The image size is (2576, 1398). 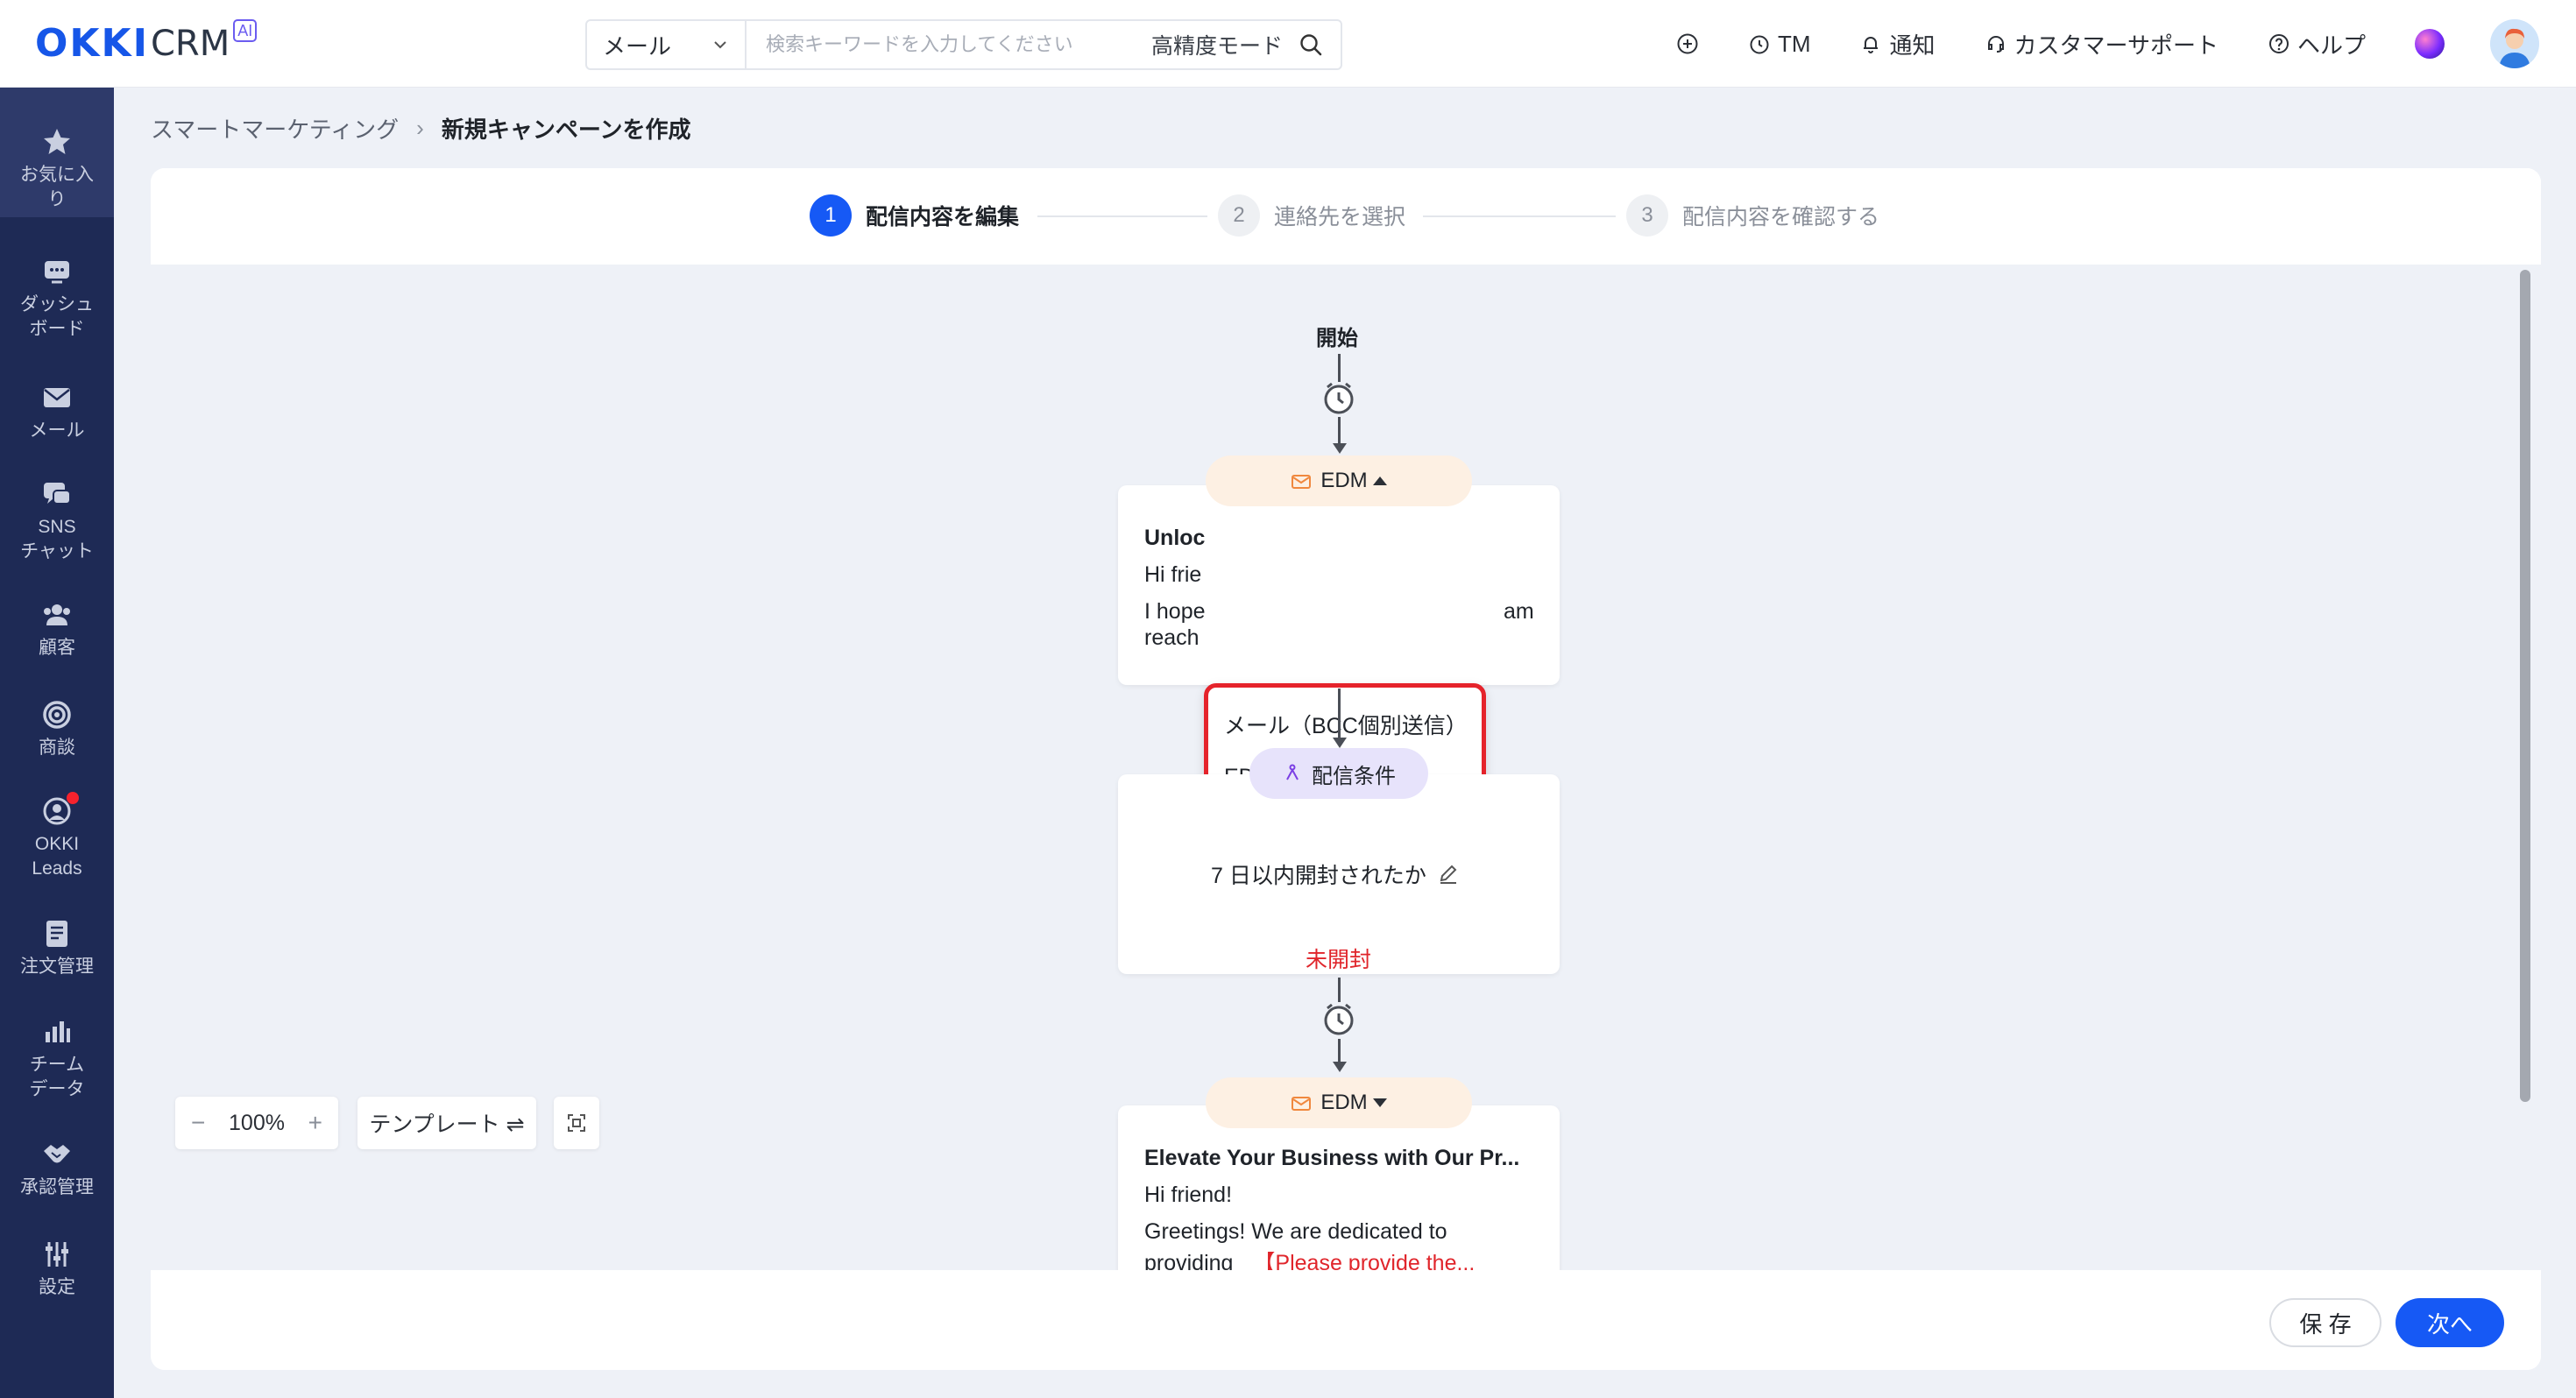 What do you see at coordinates (57, 748) in the screenshot?
I see `sidebar-label-deals: 商談` at bounding box center [57, 748].